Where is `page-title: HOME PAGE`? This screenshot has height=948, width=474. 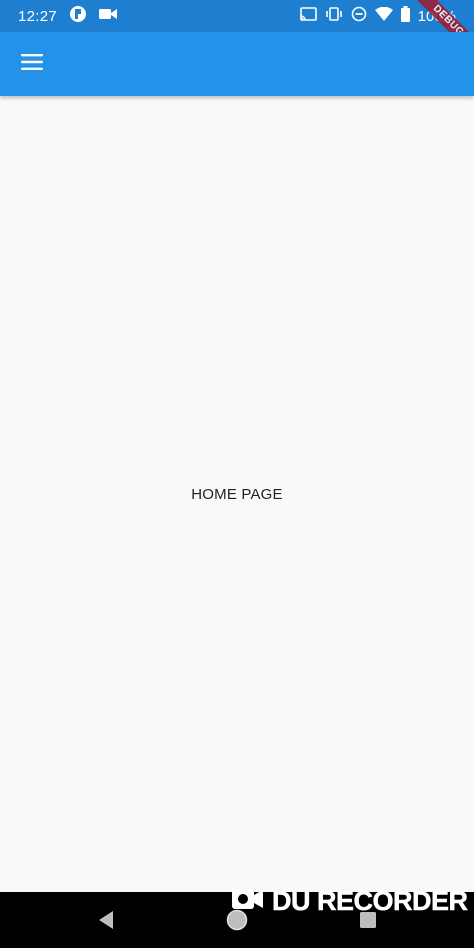
page-title: HOME PAGE is located at coordinates (237, 494).